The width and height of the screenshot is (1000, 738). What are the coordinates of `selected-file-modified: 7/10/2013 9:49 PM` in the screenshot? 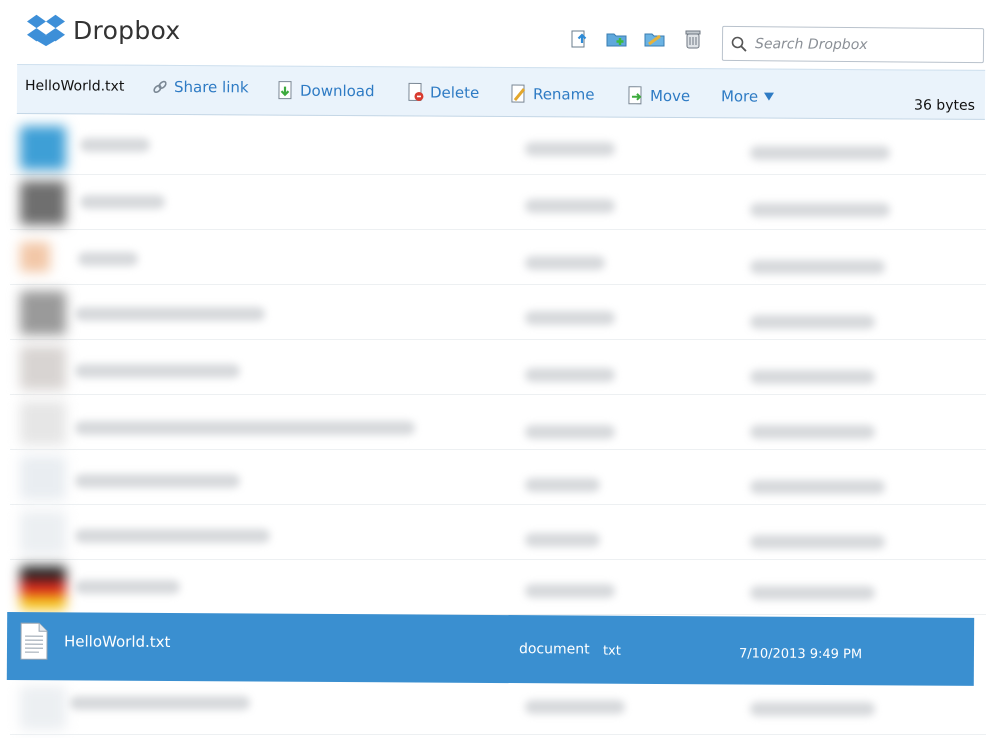 It's located at (800, 654).